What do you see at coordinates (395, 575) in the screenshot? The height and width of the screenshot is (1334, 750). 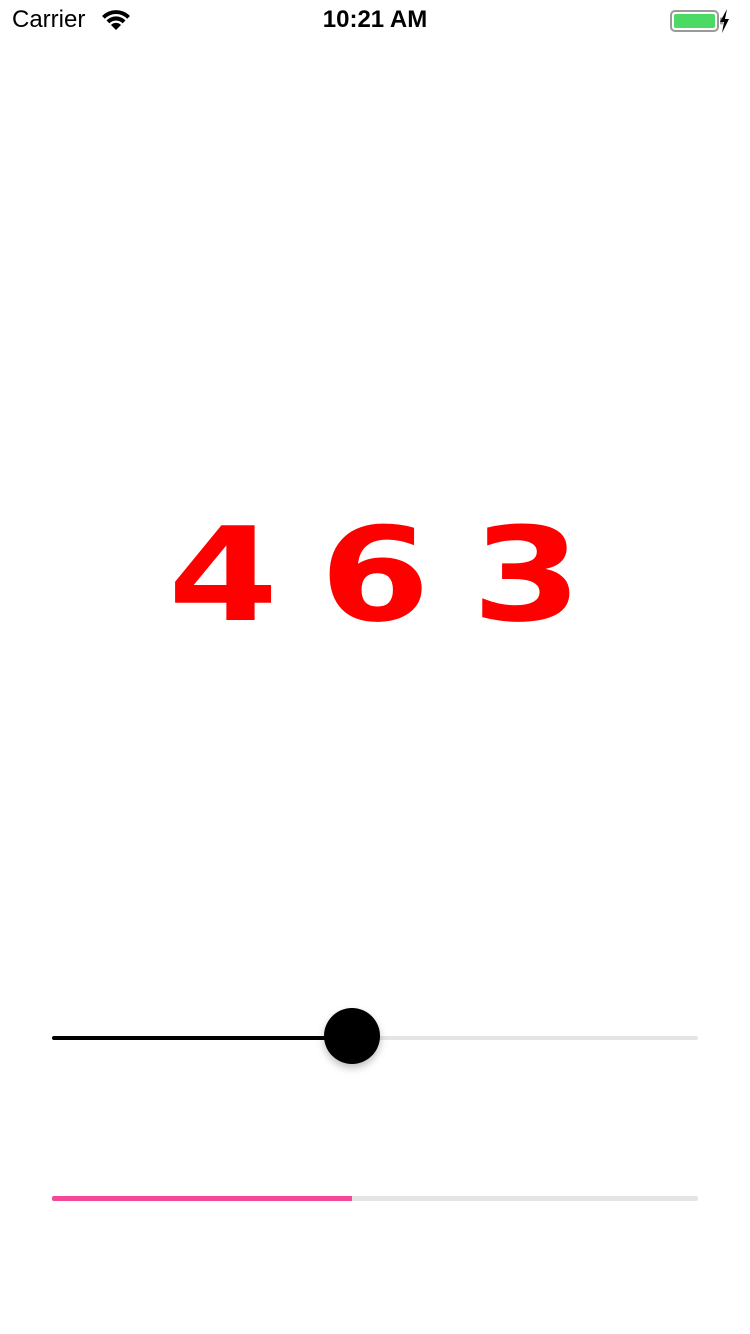 I see `counter-value: 463` at bounding box center [395, 575].